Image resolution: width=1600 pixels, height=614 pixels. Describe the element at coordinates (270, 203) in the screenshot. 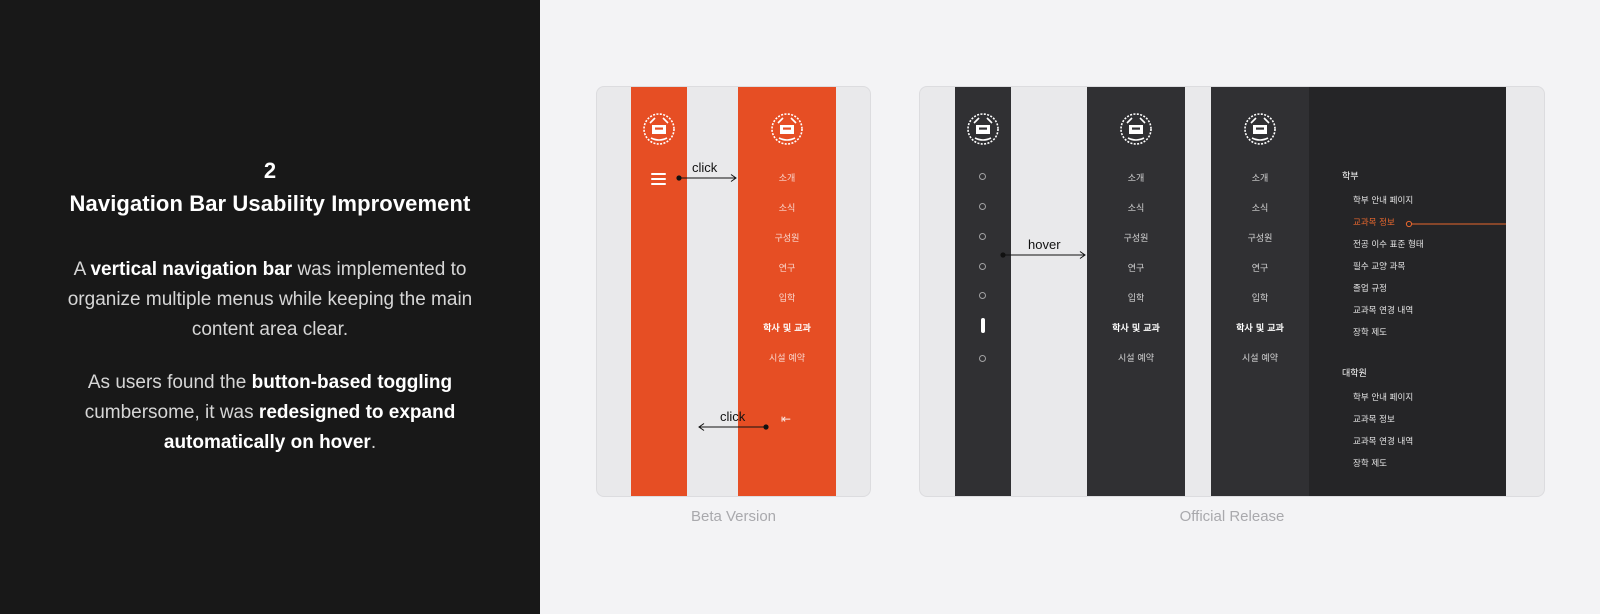

I see `section-title: Navigation Bar Usability Improvement` at that location.